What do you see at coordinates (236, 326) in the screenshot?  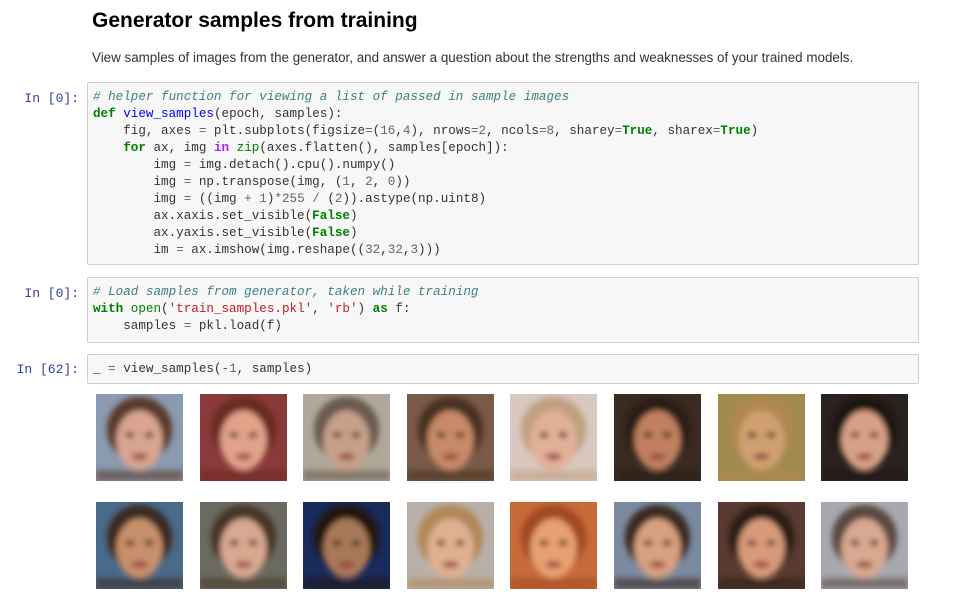 I see `code-text: pkl.load(f)` at bounding box center [236, 326].